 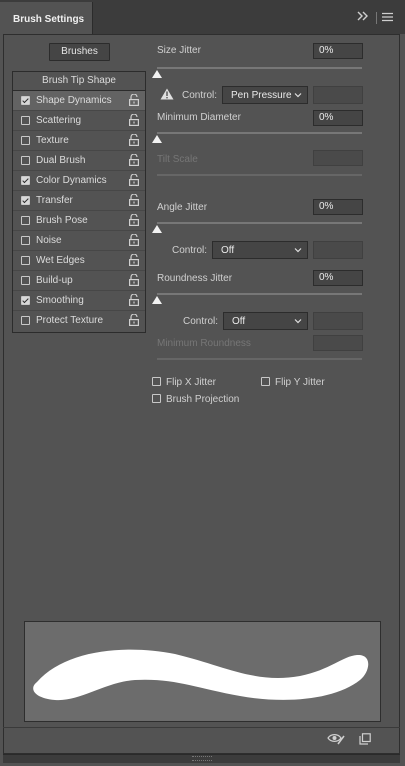 I want to click on select-value: Pen Pressure, so click(x=261, y=95).